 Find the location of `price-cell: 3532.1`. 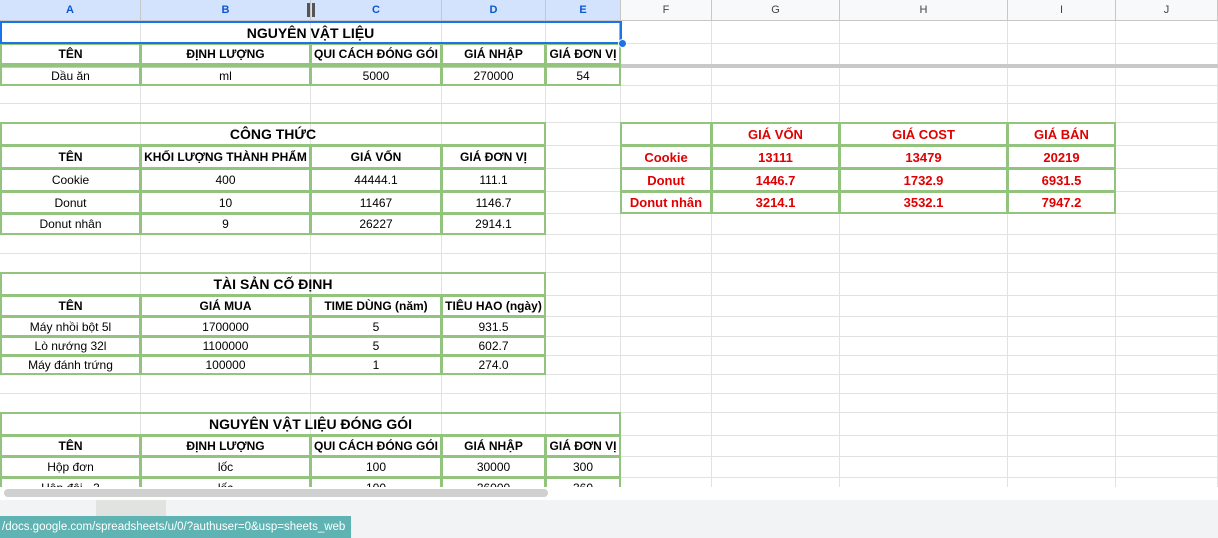

price-cell: 3532.1 is located at coordinates (923, 202).